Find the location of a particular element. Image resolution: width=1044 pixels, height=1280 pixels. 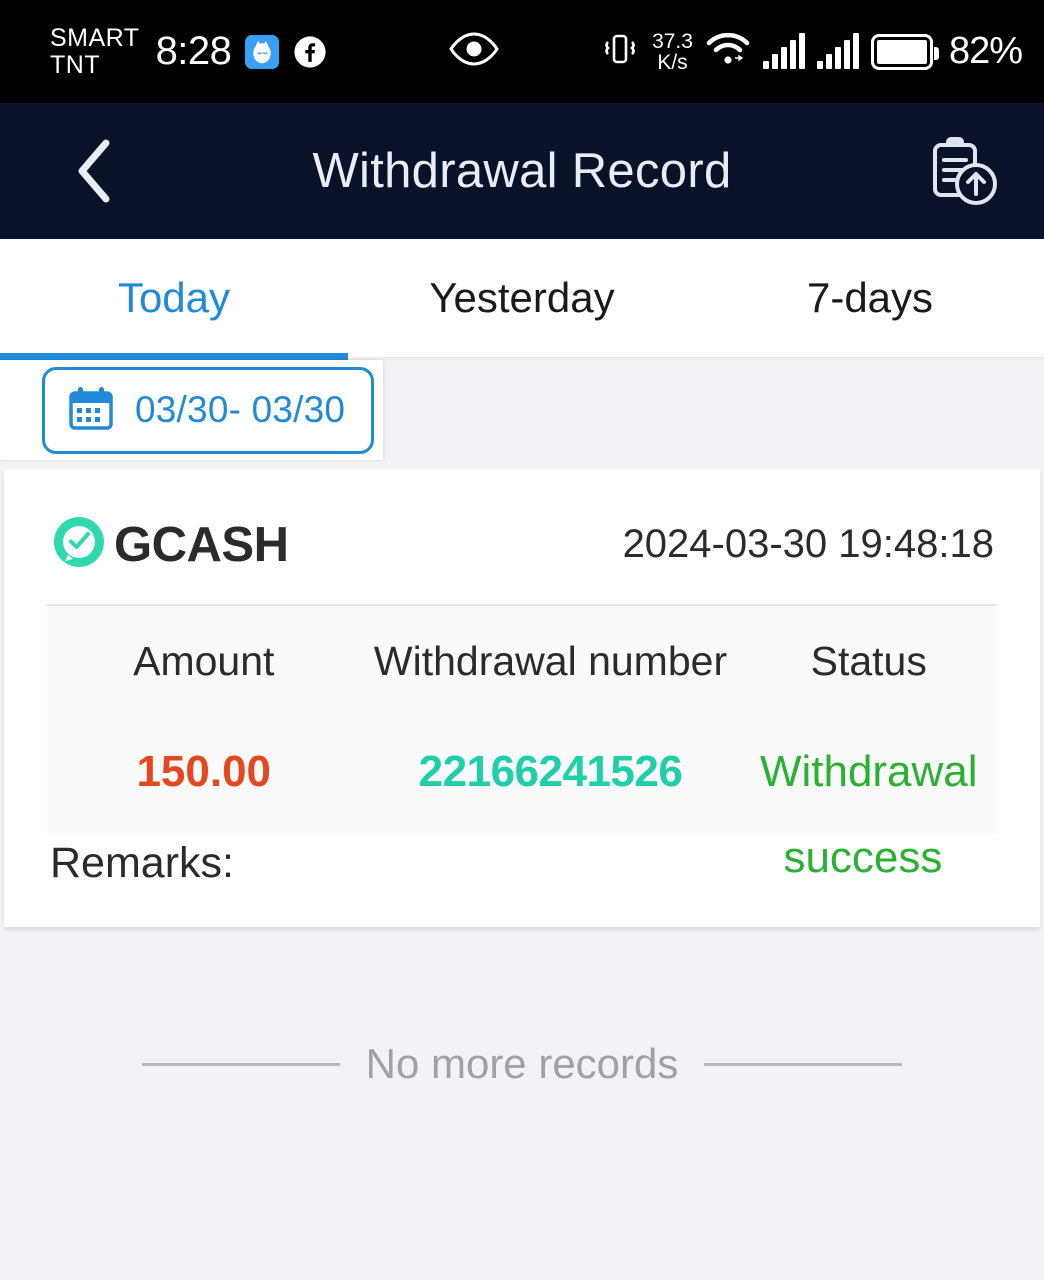

status-bar: SMART TNT 8:28 37.3 K/s 82% is located at coordinates (522, 51).